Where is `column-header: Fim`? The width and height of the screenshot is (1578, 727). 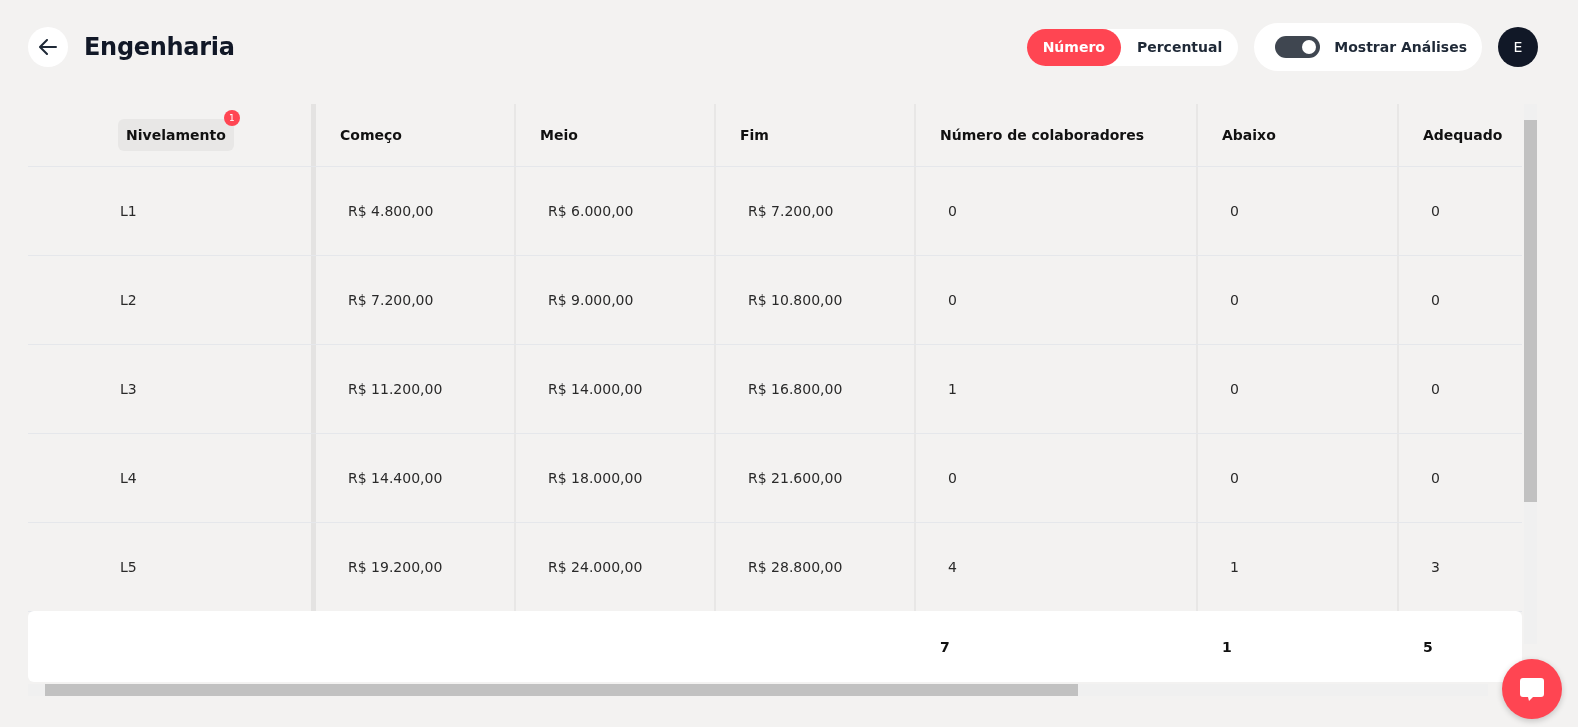
column-header: Fim is located at coordinates (754, 135).